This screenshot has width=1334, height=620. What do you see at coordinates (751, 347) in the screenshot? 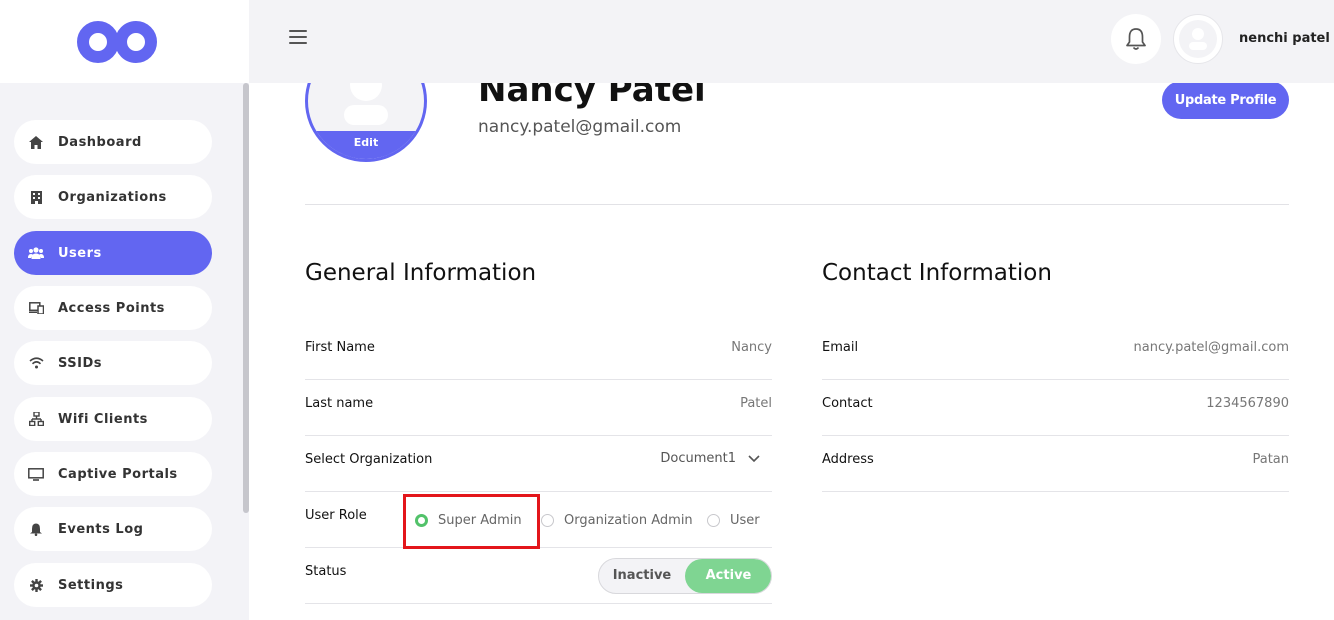
I see `first-name-value: Nancy` at bounding box center [751, 347].